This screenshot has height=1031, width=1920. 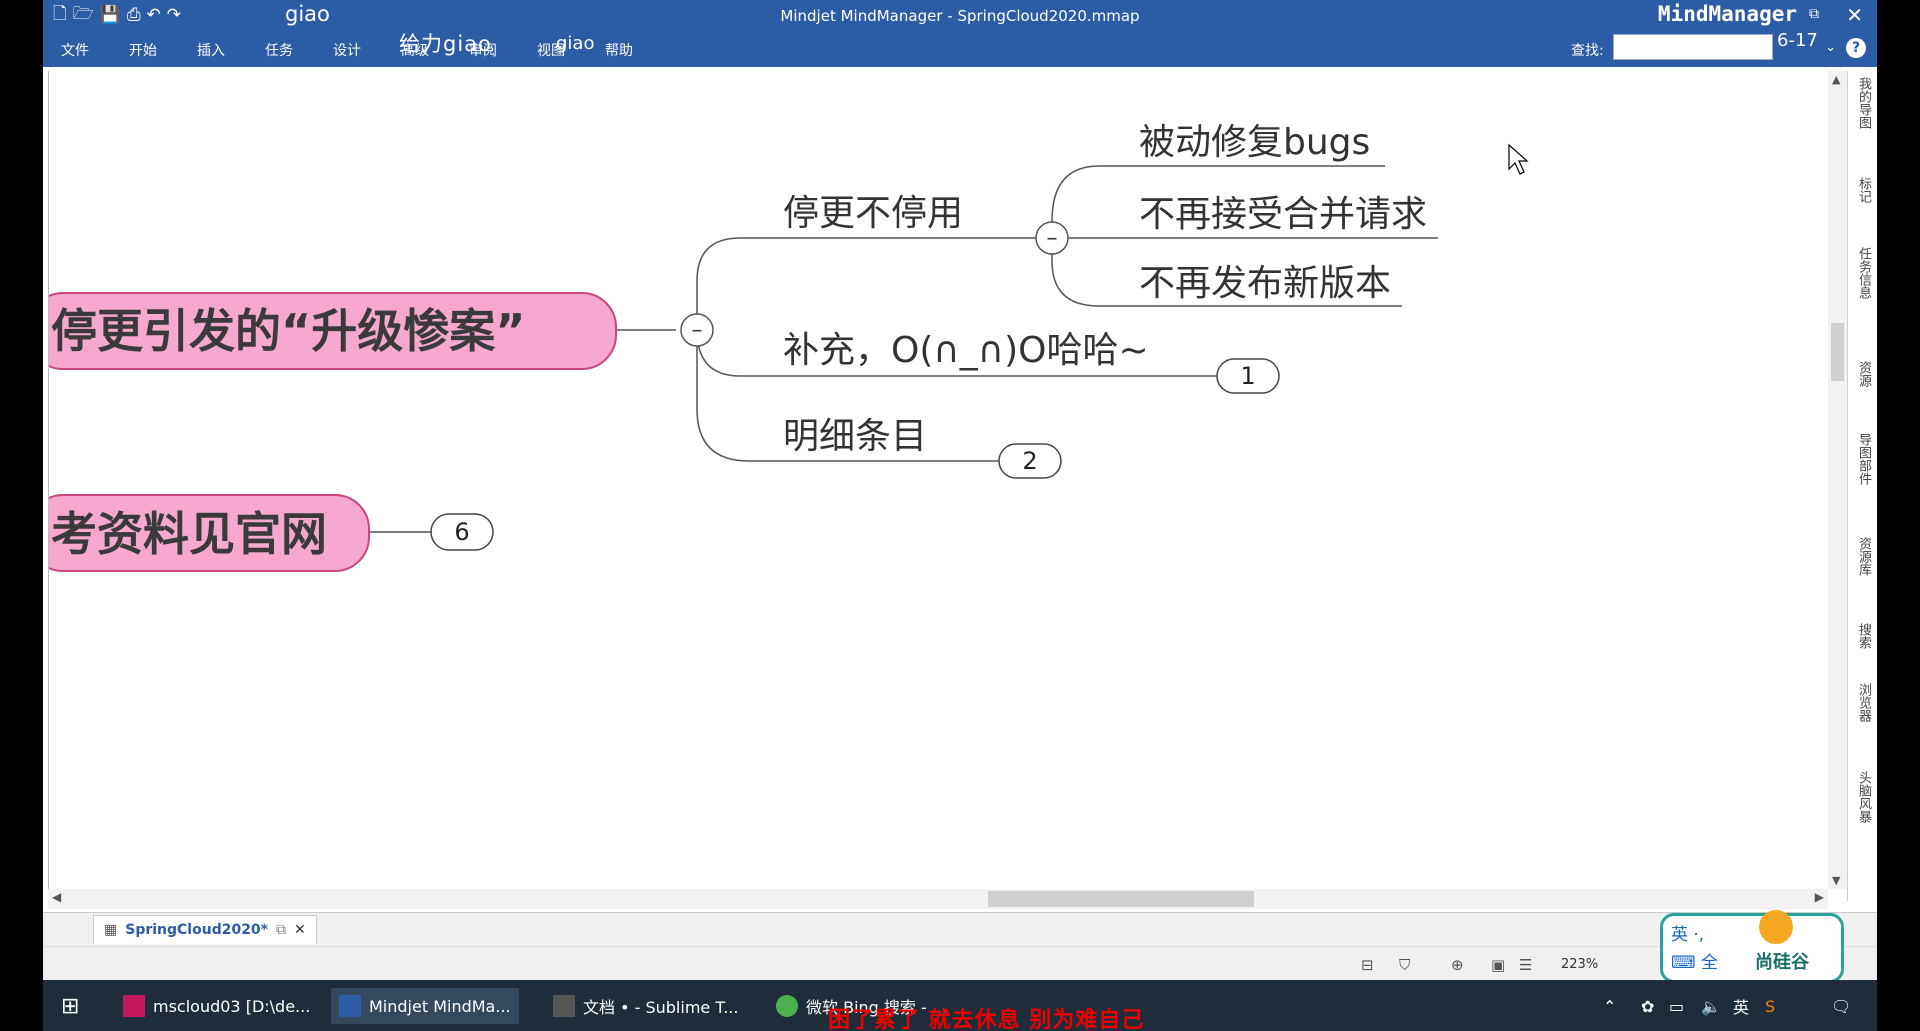 I want to click on side-tab-markers: 标记, so click(x=1863, y=202).